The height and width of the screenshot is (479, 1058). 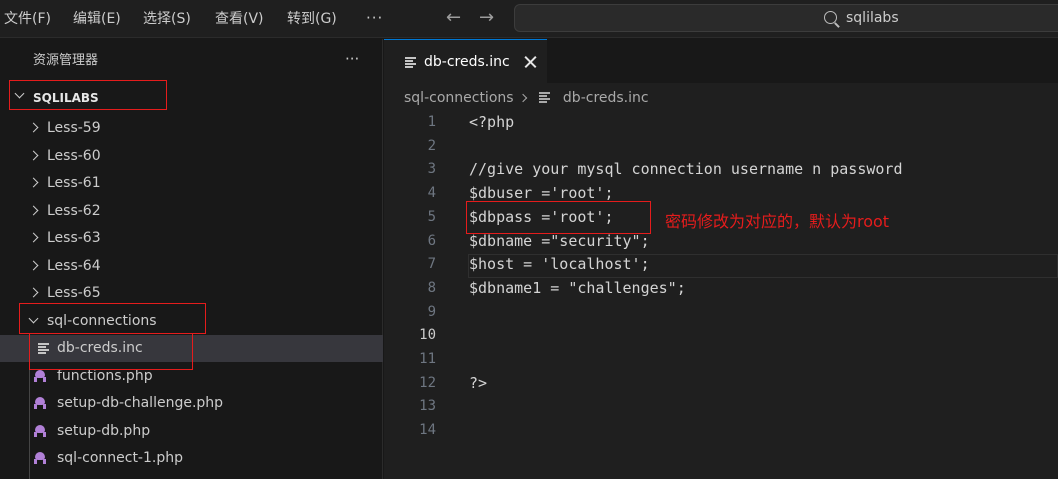 I want to click on search-icon, so click(x=830, y=17).